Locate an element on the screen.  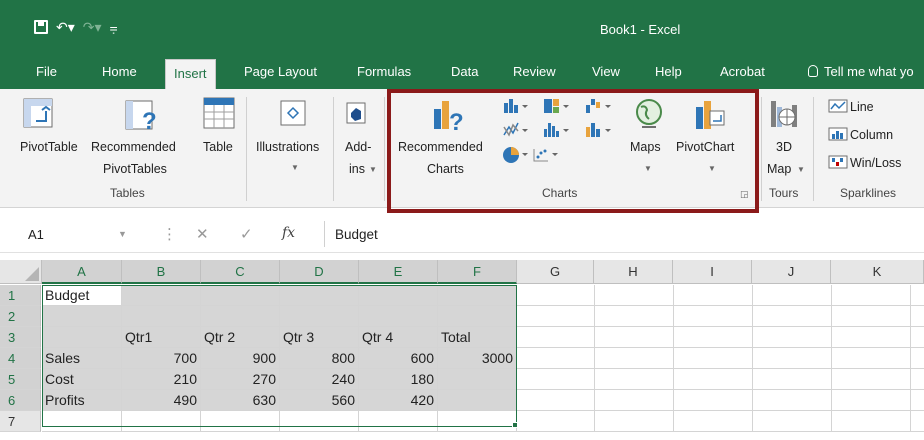
cell-b7 is located at coordinates (161, 421).